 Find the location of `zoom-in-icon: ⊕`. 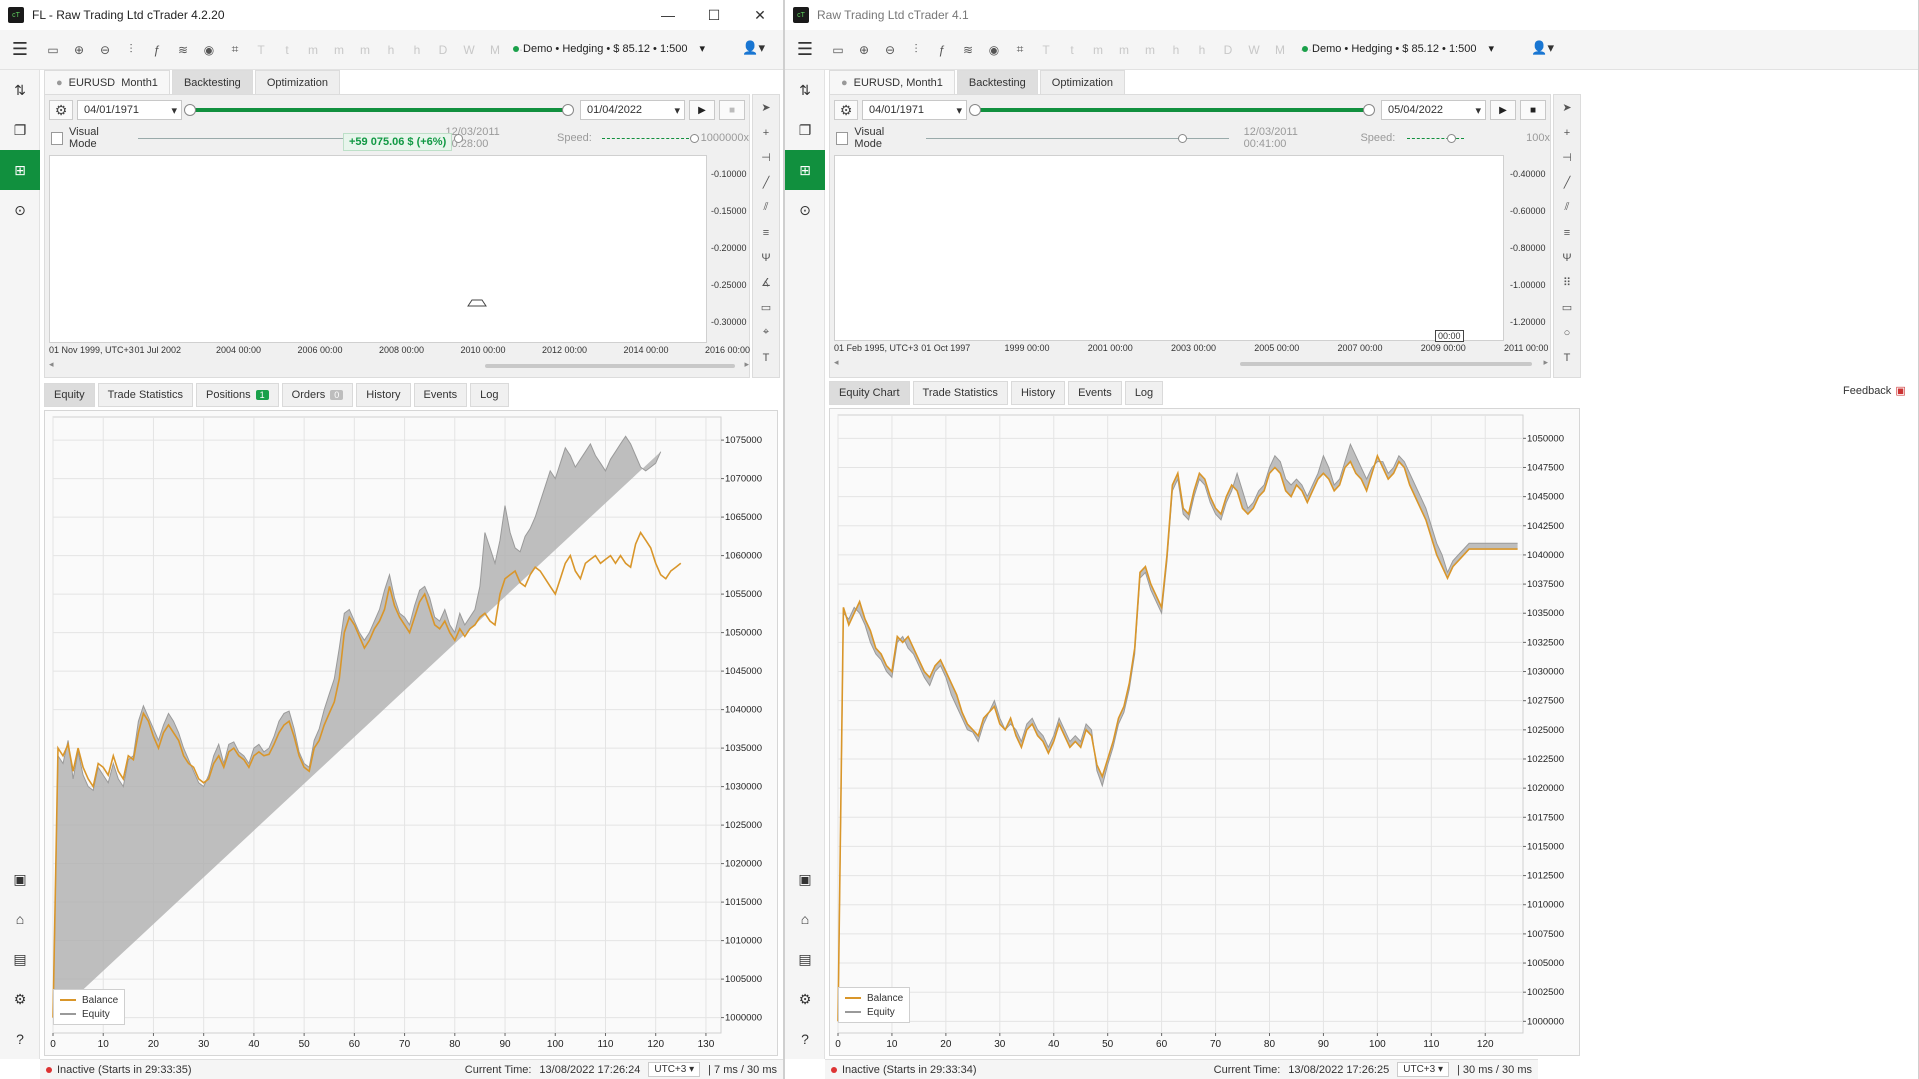

zoom-in-icon: ⊕ is located at coordinates (79, 50).